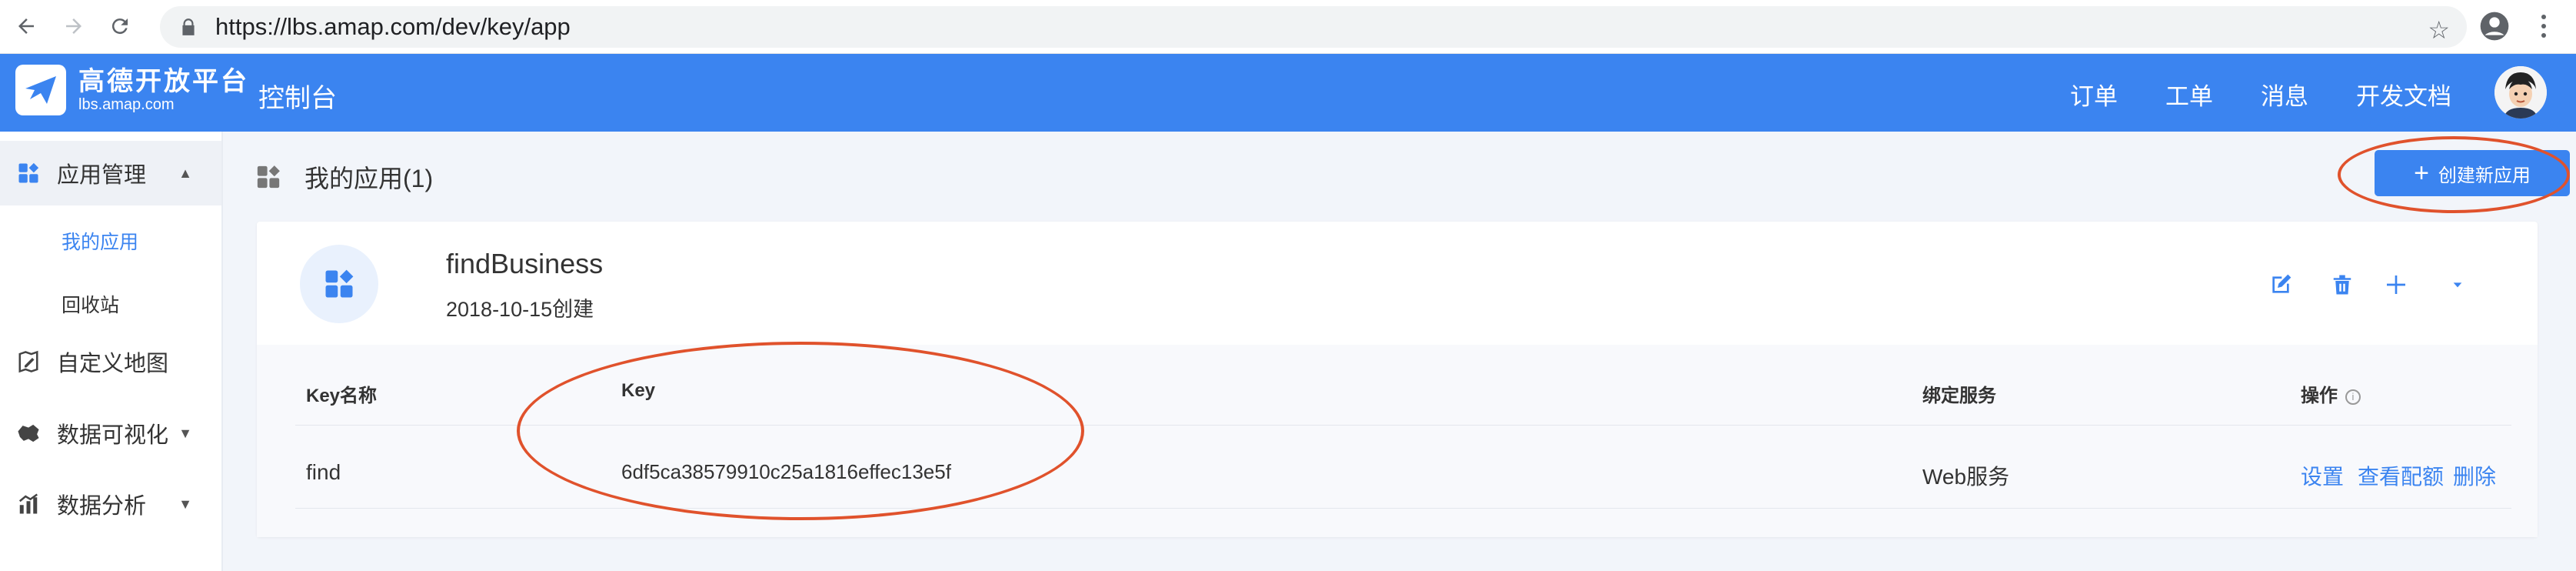 The width and height of the screenshot is (2576, 571). I want to click on trash-icon, so click(2342, 284).